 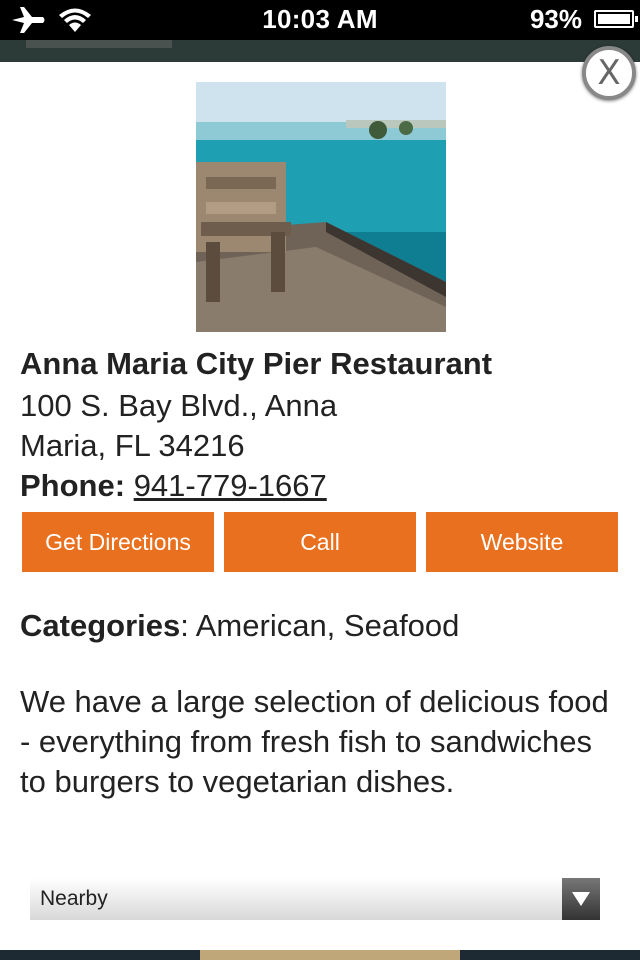 I want to click on categories-value: : American, Seafood, so click(x=320, y=625).